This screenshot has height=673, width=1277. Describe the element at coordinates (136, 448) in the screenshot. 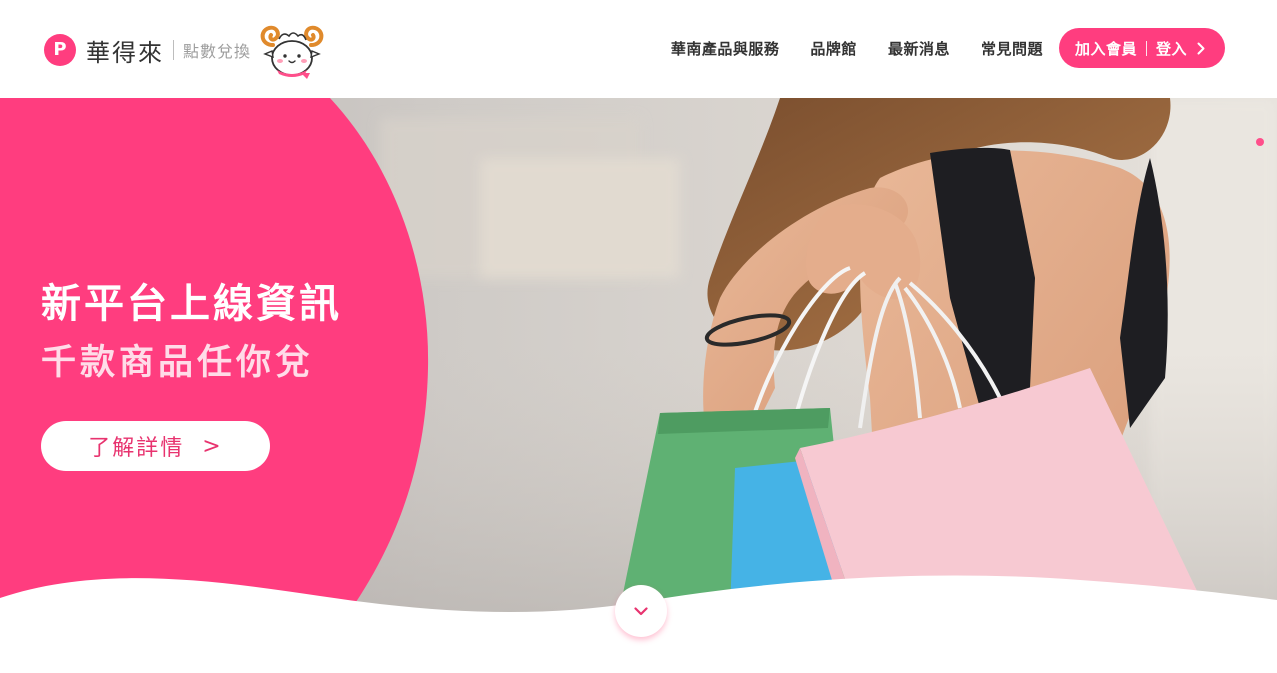

I see `learn-more-label: 了解詳情` at that location.